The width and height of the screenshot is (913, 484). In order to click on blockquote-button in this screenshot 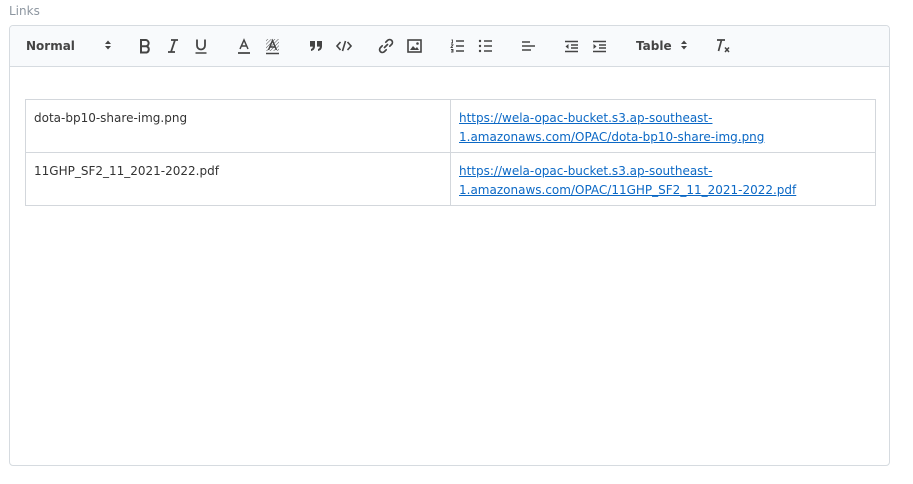, I will do `click(316, 46)`.